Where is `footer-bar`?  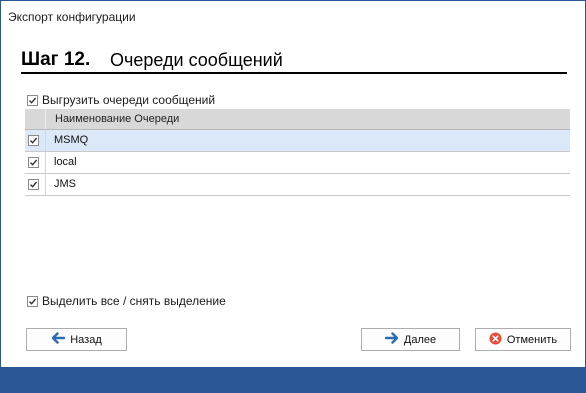 footer-bar is located at coordinates (293, 379).